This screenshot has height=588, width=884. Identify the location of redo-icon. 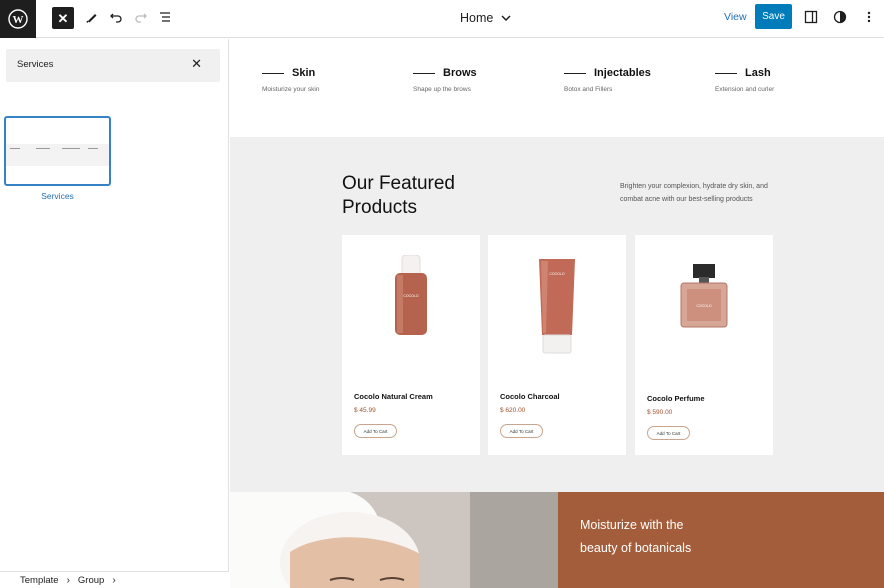
(141, 17).